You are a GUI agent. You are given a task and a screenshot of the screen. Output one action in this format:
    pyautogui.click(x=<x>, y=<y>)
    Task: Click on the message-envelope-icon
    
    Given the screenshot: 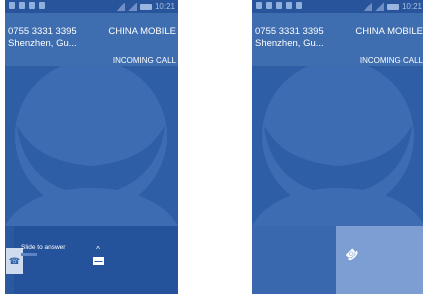 What is the action you would take?
    pyautogui.click(x=98, y=261)
    